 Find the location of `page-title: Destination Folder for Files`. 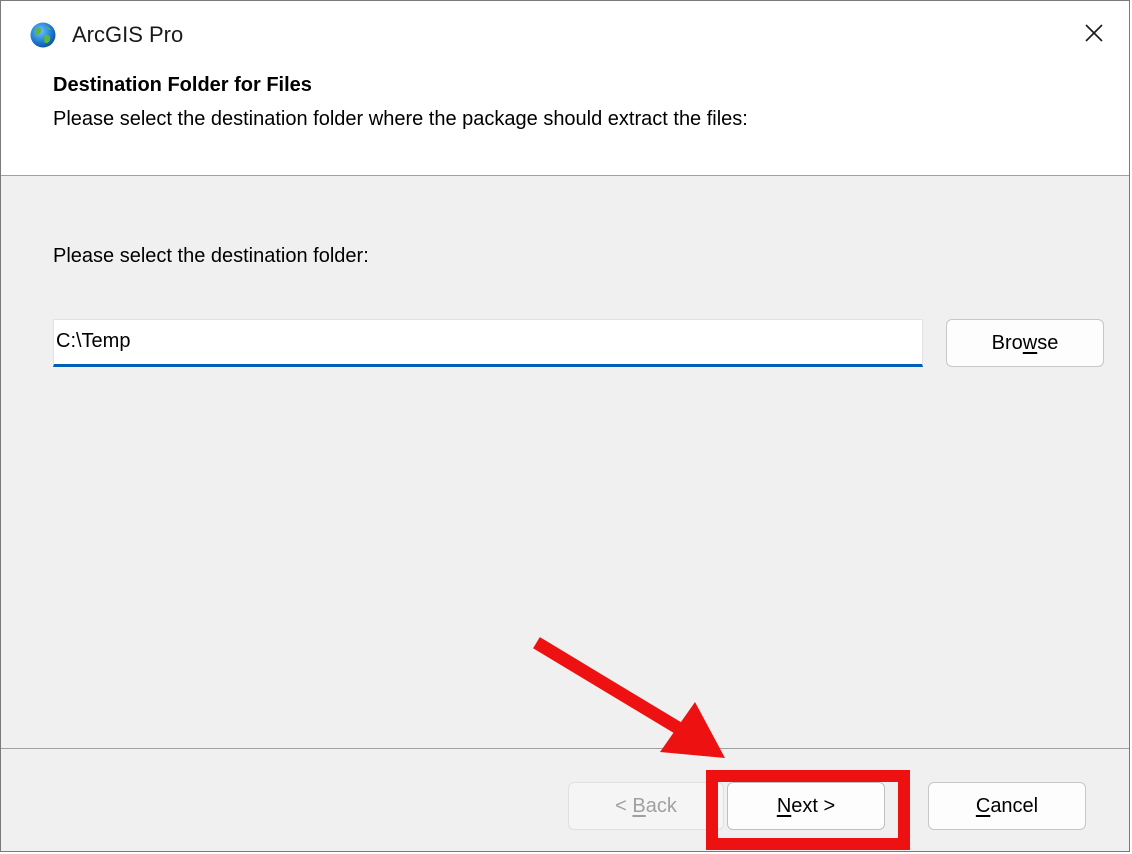

page-title: Destination Folder for Files is located at coordinates (182, 85).